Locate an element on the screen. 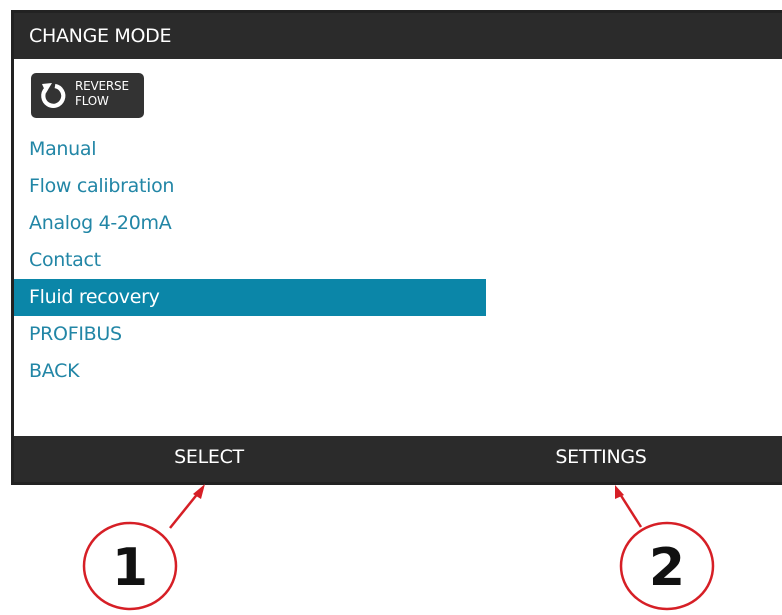 Image resolution: width=782 pixels, height=615 pixels. callout-1-arrow is located at coordinates (184, 510).